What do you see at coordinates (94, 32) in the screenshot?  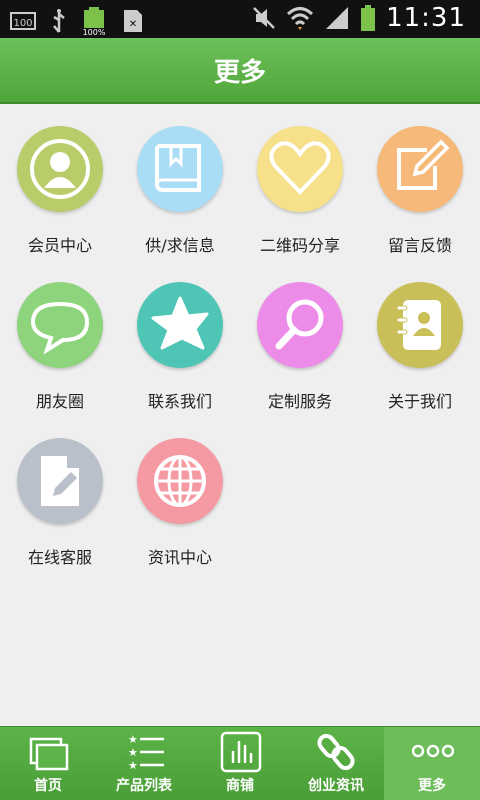 I see `battery-percent-label: 100%` at bounding box center [94, 32].